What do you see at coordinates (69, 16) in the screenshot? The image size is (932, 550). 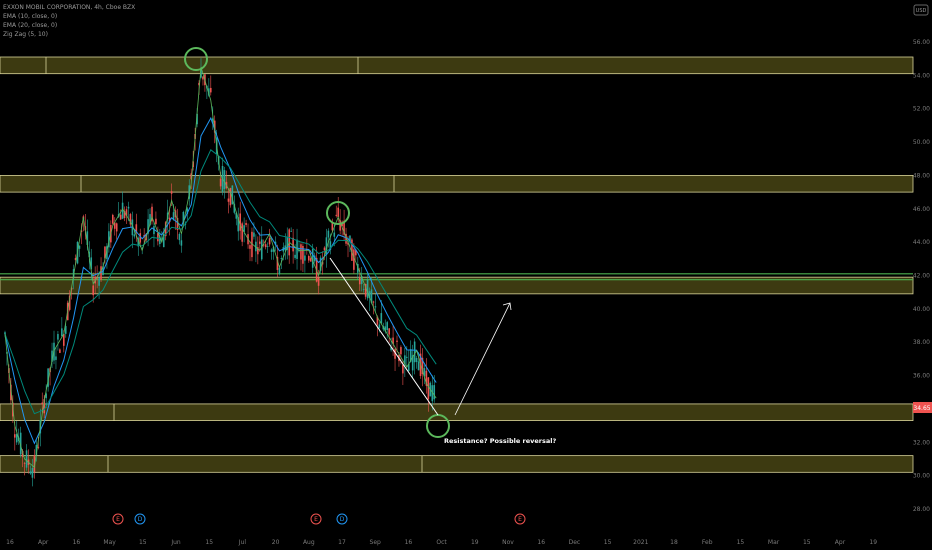 I see `ema10-label: EMA (10, close, 0)` at bounding box center [69, 16].